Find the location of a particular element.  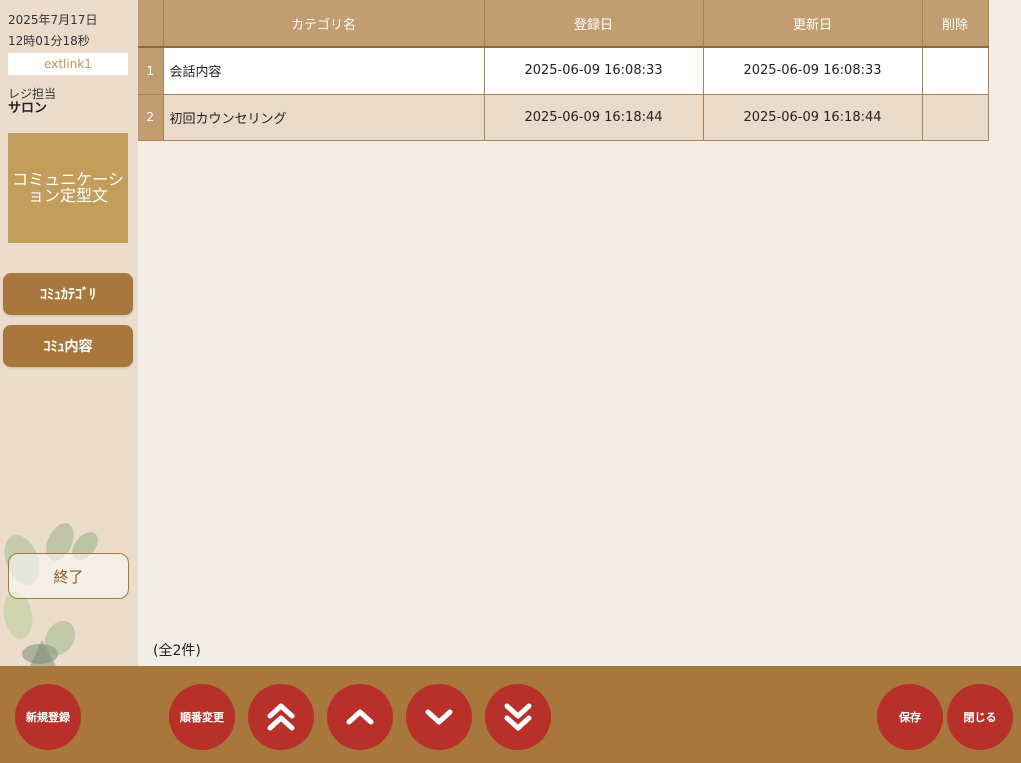

column-header-created: 登録日 is located at coordinates (594, 24).